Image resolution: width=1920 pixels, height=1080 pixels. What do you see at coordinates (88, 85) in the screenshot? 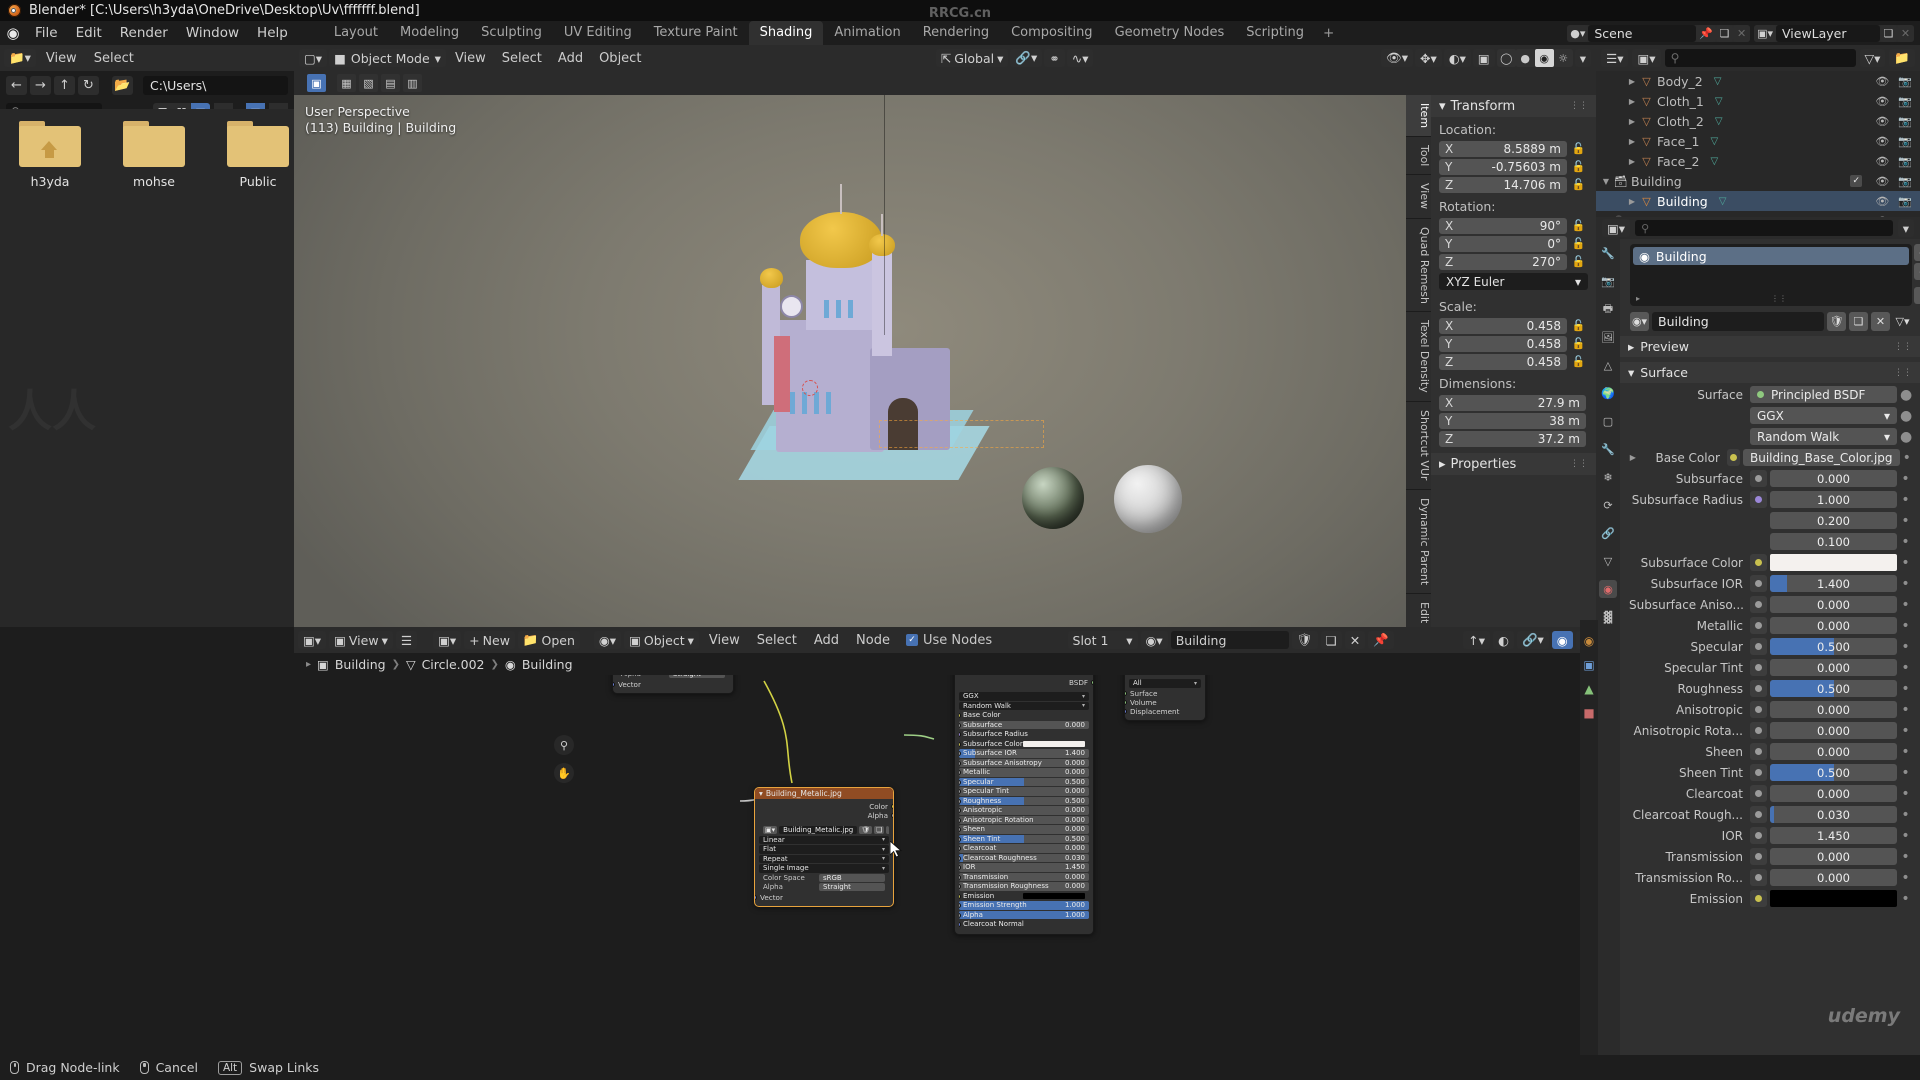
I see `refresh-icon: ↻` at bounding box center [88, 85].